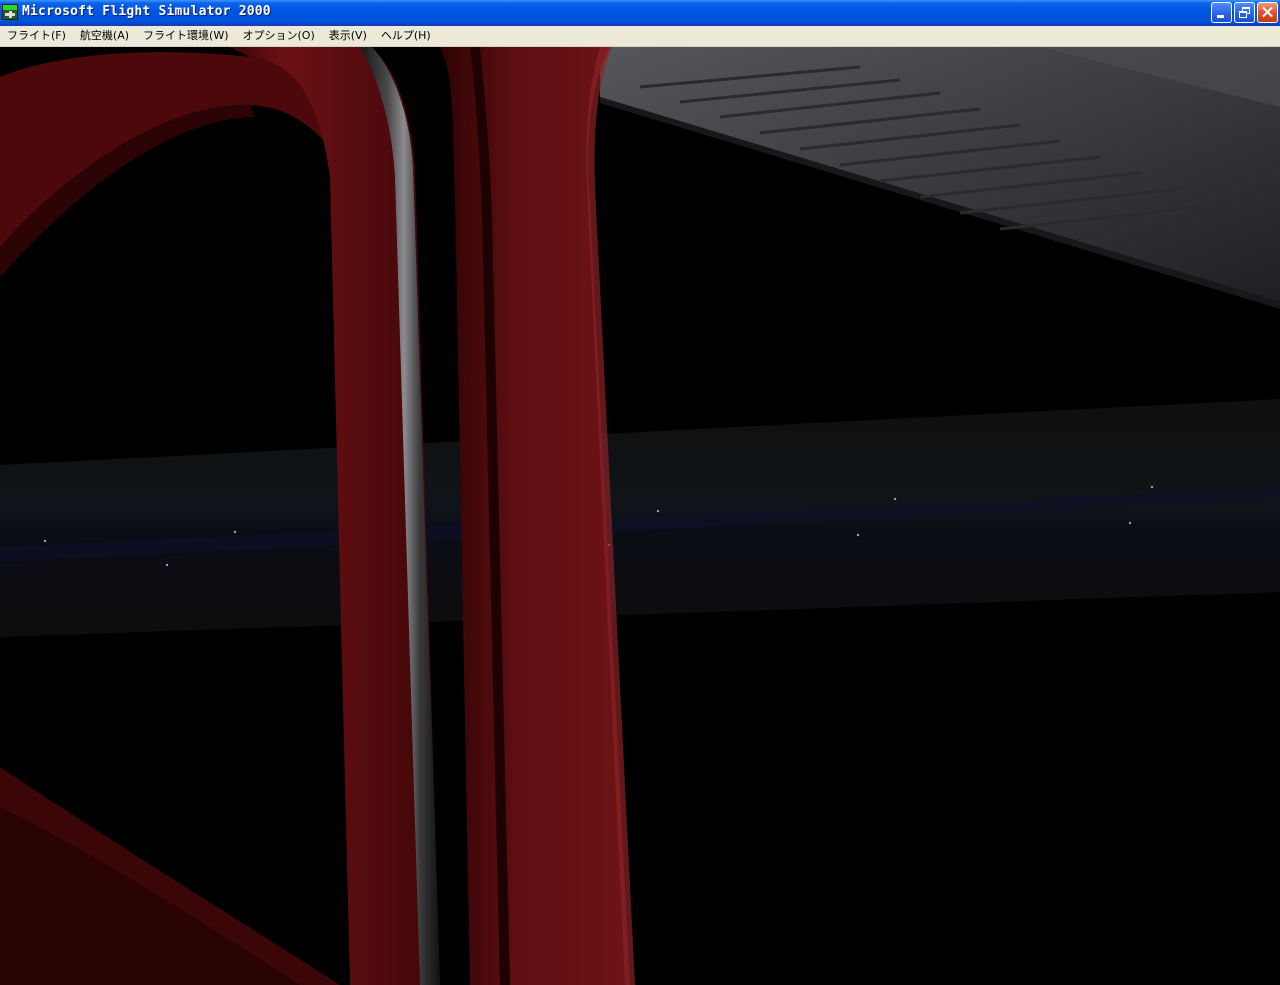  Describe the element at coordinates (146, 11) in the screenshot. I see `window-title: Microsoft Flight Simulator 2000` at that location.